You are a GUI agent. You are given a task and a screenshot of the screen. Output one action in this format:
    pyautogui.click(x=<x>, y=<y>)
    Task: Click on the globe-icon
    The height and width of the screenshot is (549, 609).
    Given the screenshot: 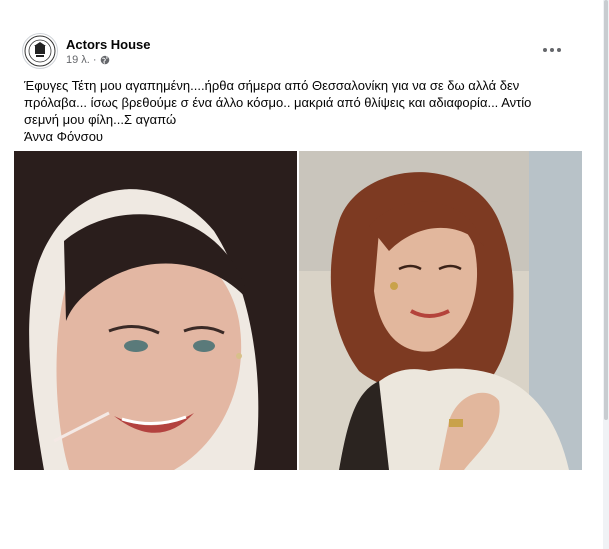 What is the action you would take?
    pyautogui.click(x=104, y=59)
    